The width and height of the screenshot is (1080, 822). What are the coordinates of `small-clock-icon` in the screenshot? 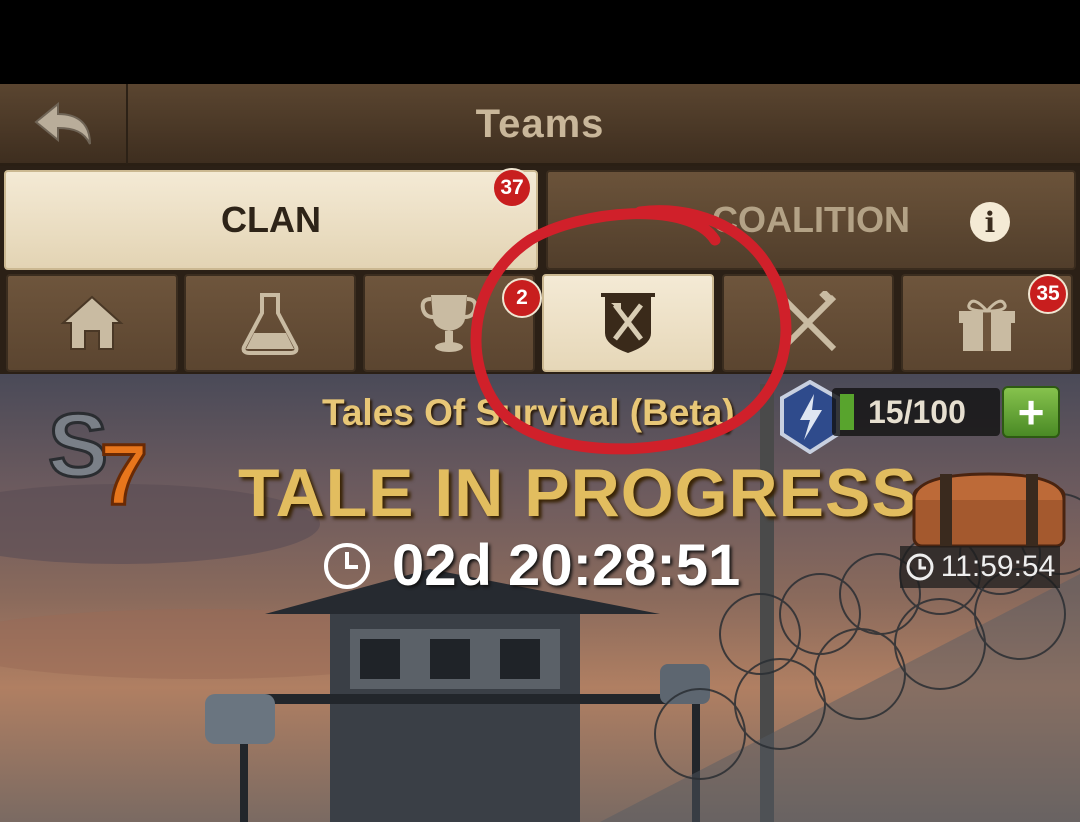 It's located at (920, 567).